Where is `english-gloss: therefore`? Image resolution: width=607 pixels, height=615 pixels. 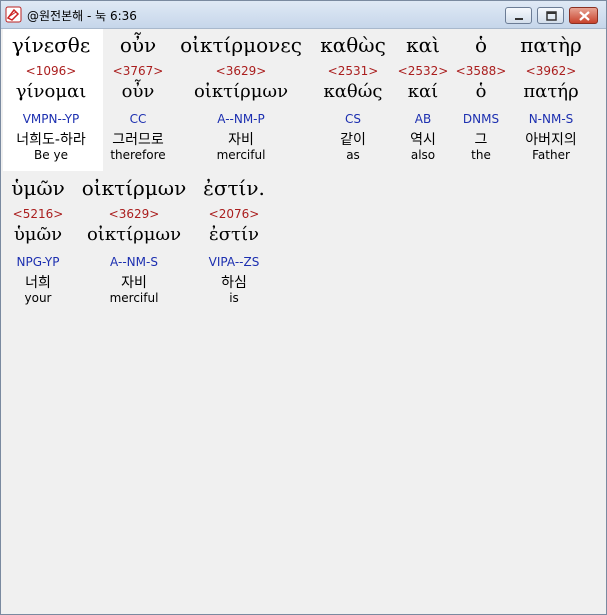
english-gloss: therefore is located at coordinates (138, 155).